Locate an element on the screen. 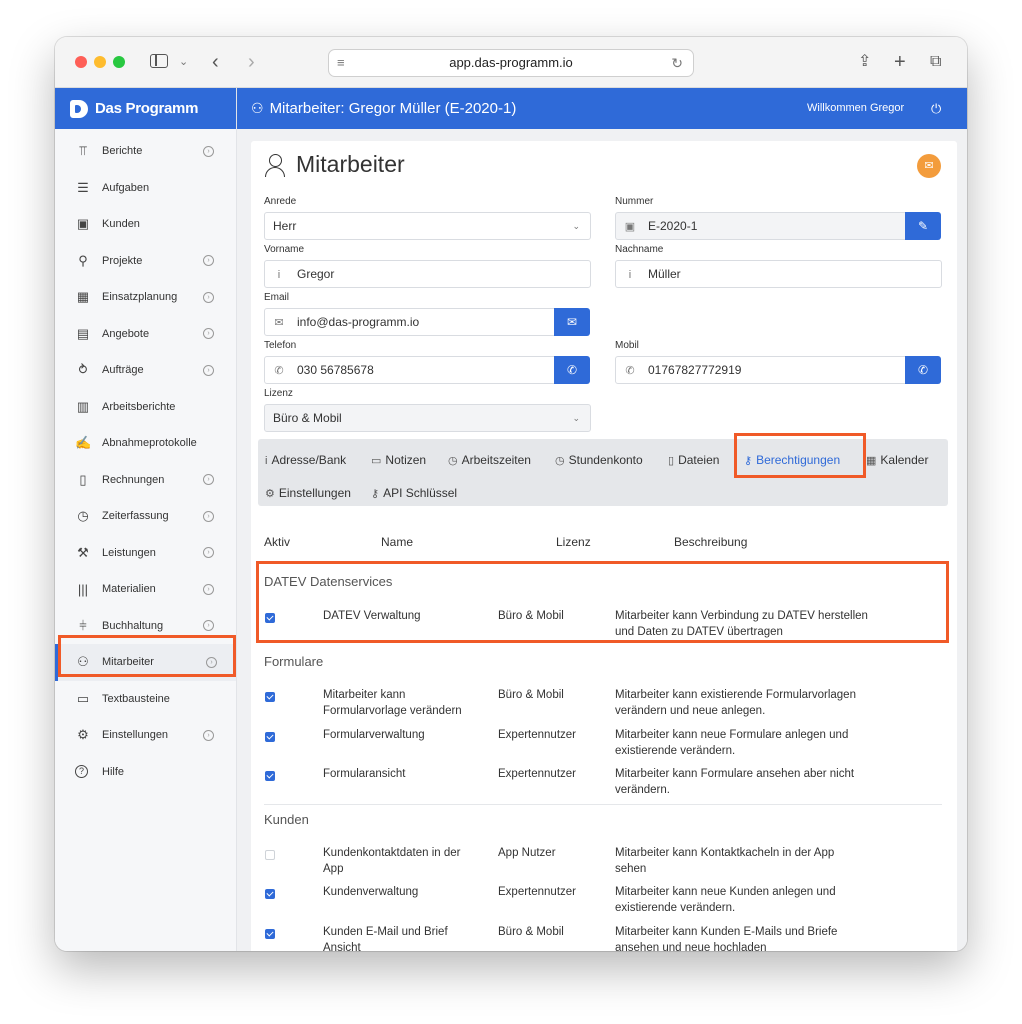  tab-dateien: ▯ Dateien is located at coordinates (693, 460).